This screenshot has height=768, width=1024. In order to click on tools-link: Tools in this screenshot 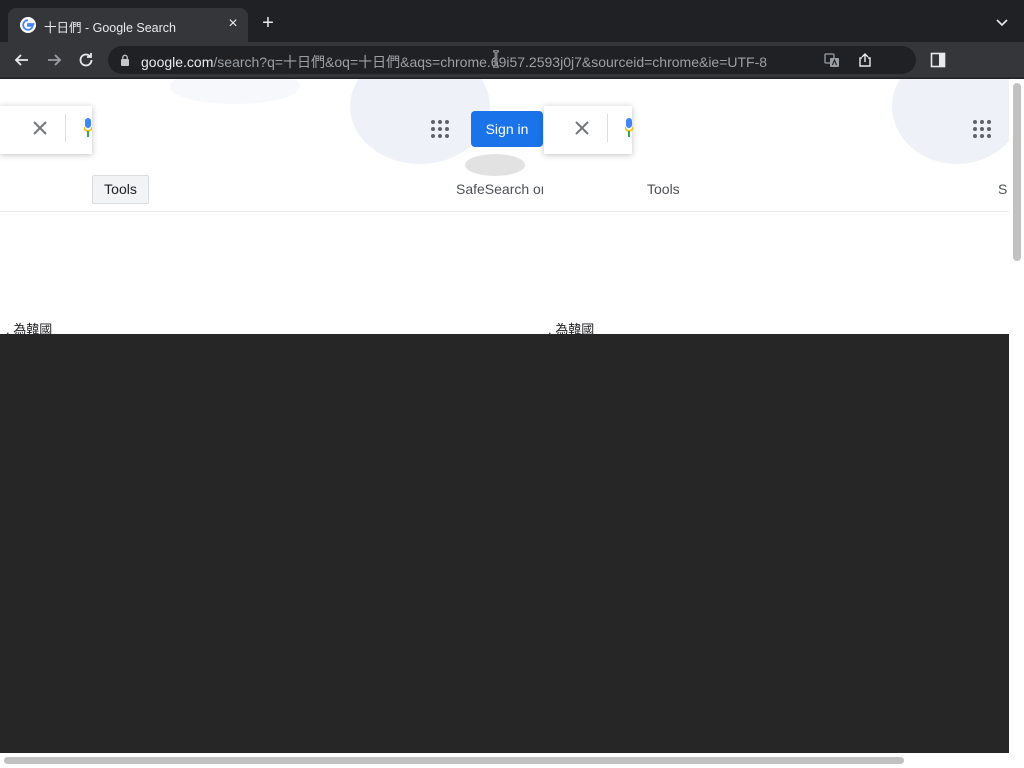, I will do `click(663, 189)`.